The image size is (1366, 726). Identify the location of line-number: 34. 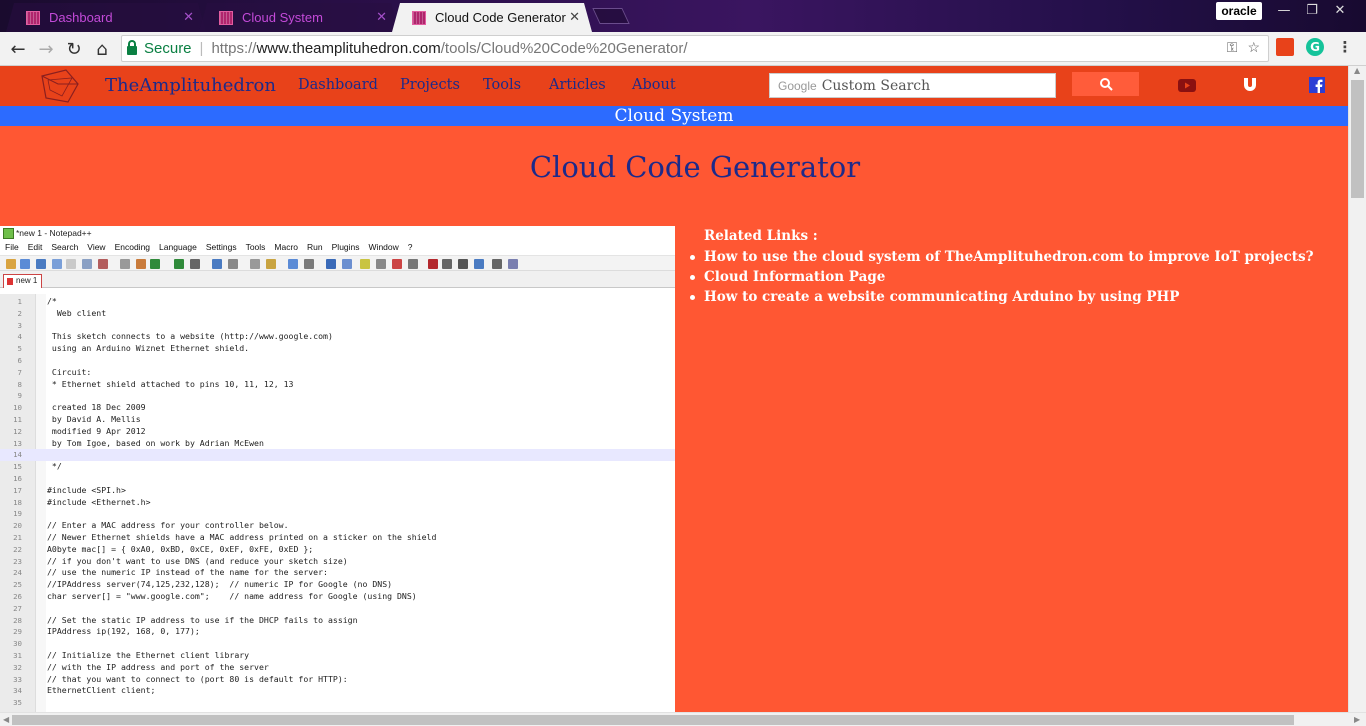
(17, 691).